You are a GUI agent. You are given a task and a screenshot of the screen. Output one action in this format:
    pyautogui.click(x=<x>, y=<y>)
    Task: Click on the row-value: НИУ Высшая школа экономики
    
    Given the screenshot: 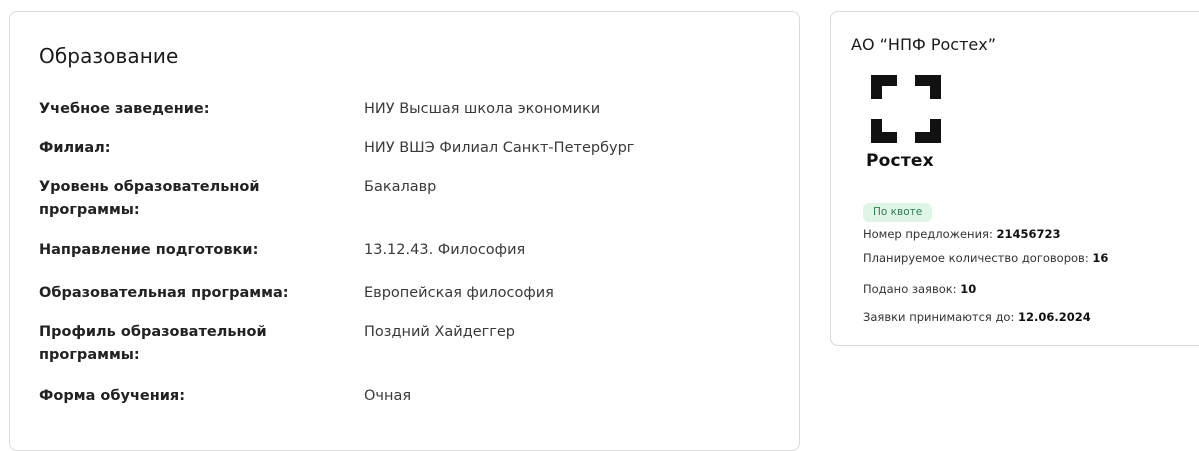 What is the action you would take?
    pyautogui.click(x=482, y=109)
    